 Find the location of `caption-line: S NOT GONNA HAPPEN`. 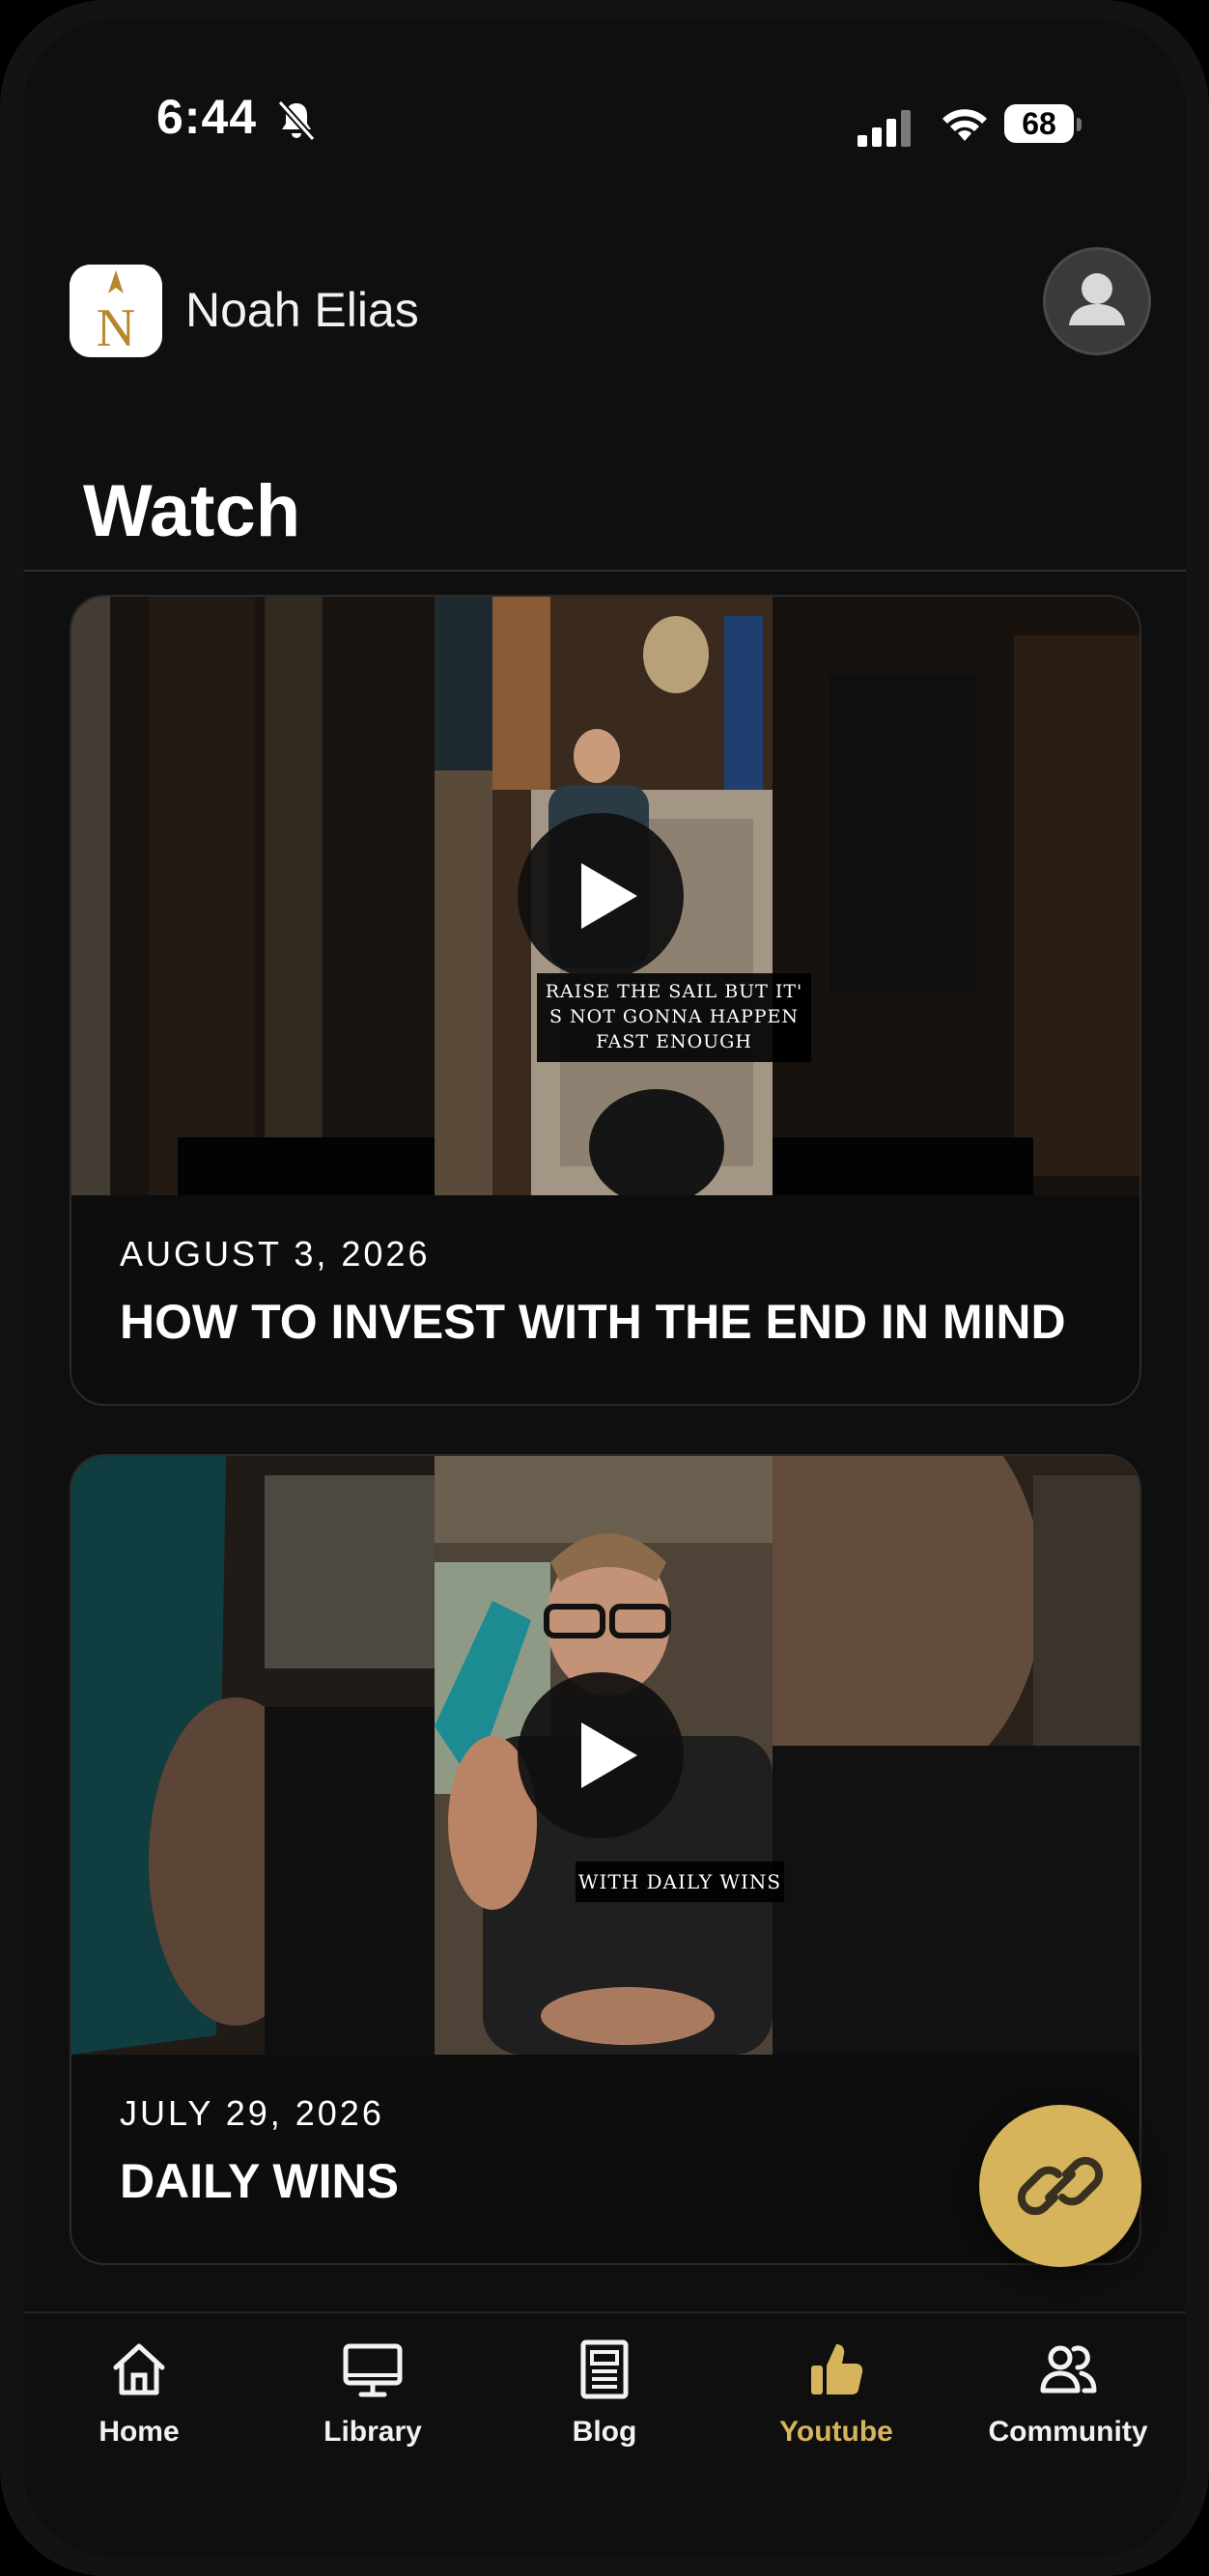

caption-line: S NOT GONNA HAPPEN is located at coordinates (674, 1017).